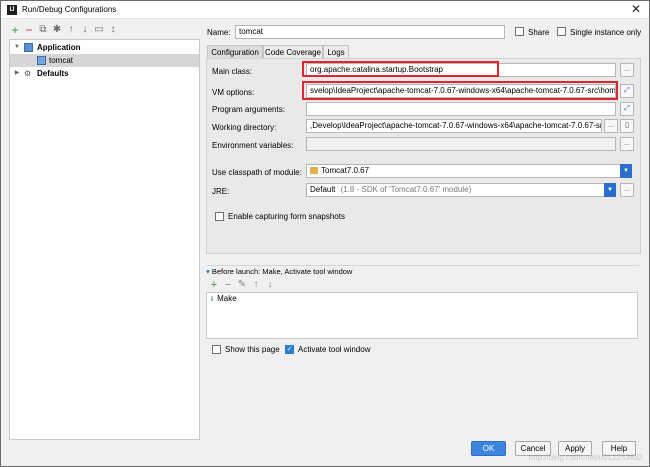  Describe the element at coordinates (71, 30) in the screenshot. I see `move-up-icon: ↑` at that location.